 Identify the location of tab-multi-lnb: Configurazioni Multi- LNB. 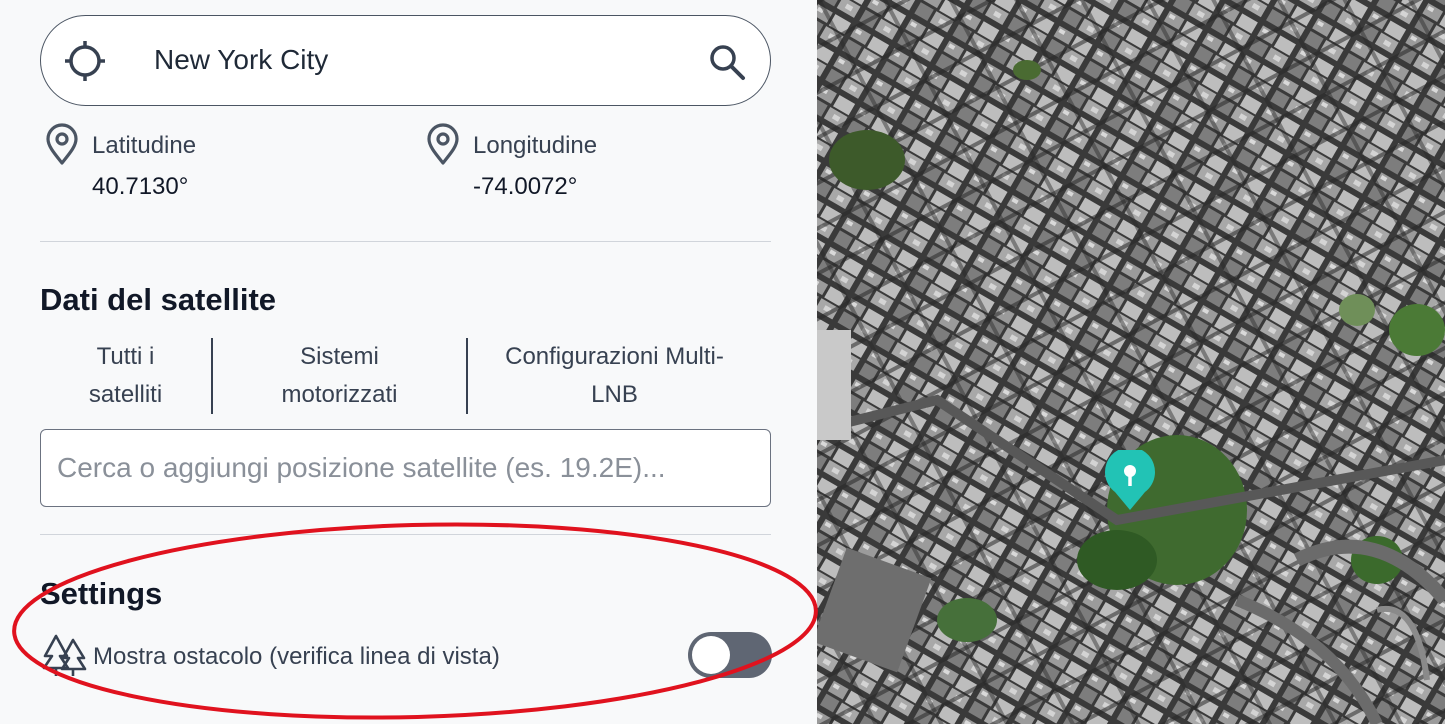
(614, 376).